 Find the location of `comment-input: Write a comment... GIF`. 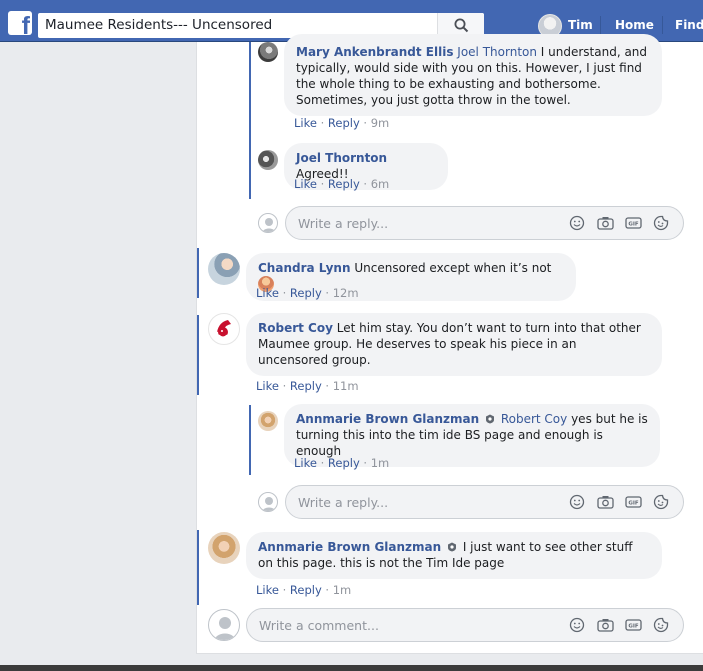

comment-input: Write a comment... GIF is located at coordinates (465, 625).